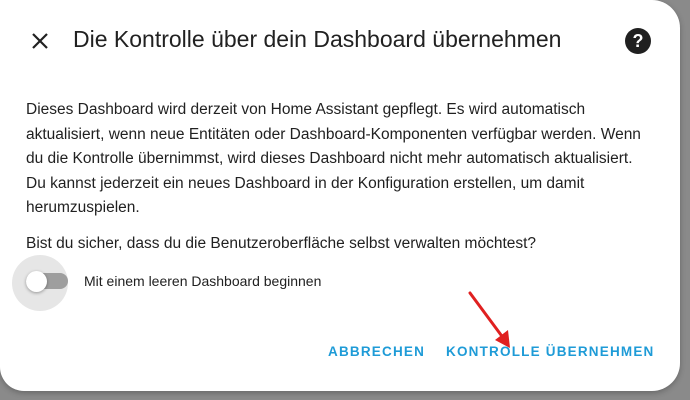 Image resolution: width=690 pixels, height=400 pixels. What do you see at coordinates (550, 351) in the screenshot?
I see `take-control-button: KONTROLLE ÜBERNEHMEN` at bounding box center [550, 351].